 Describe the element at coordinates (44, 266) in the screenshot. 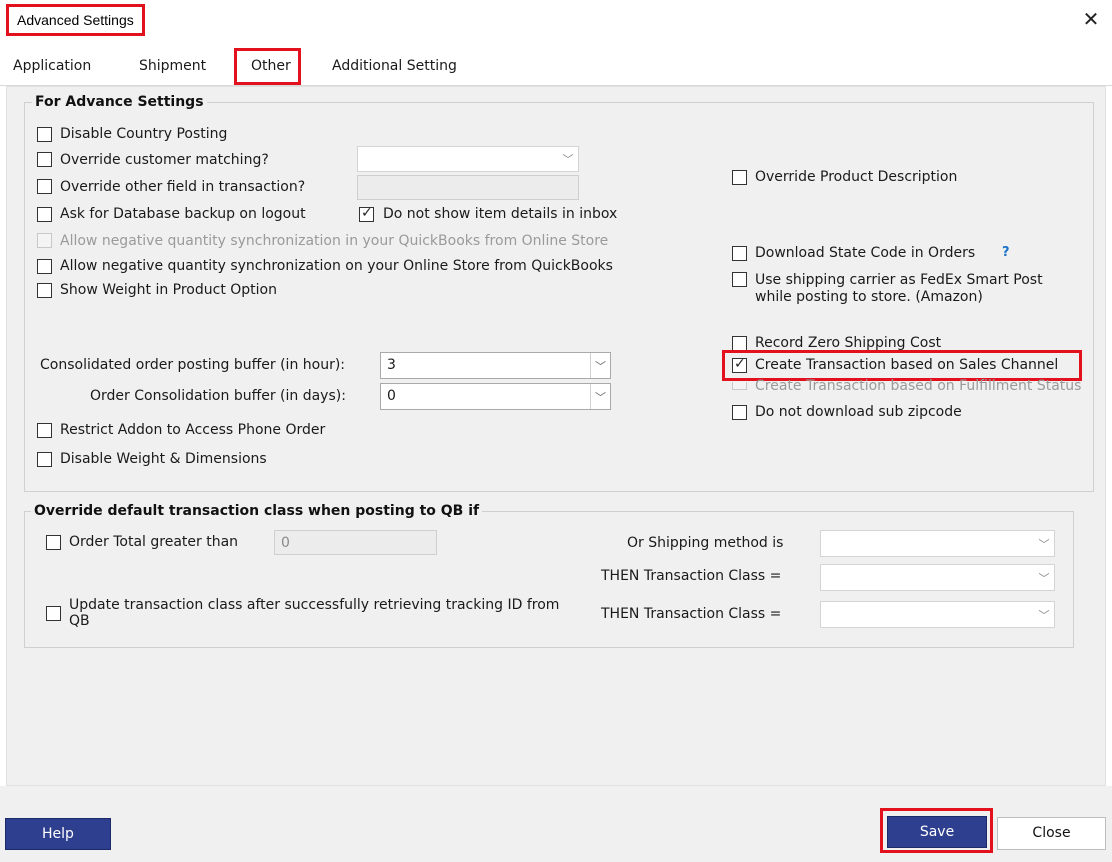

I see `allow-neg-store-checkbox` at that location.